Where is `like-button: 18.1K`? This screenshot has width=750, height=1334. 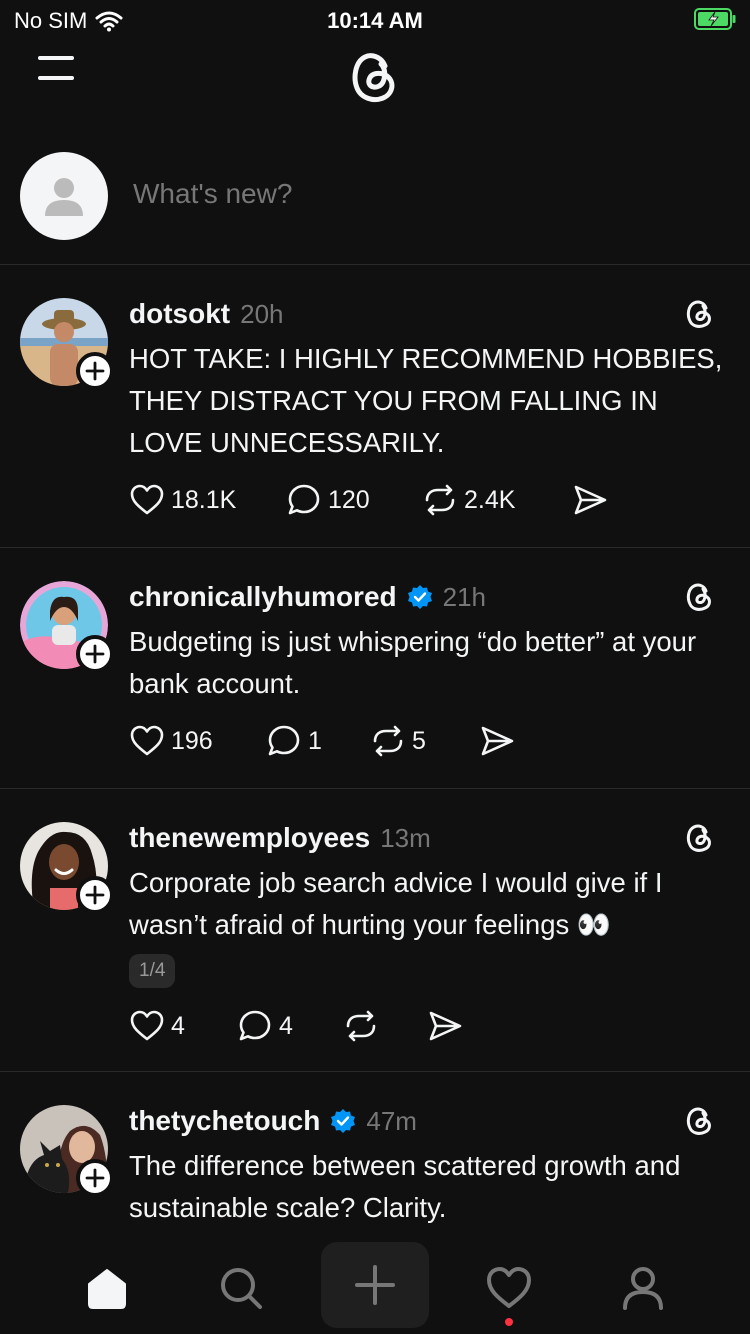 like-button: 18.1K is located at coordinates (207, 500).